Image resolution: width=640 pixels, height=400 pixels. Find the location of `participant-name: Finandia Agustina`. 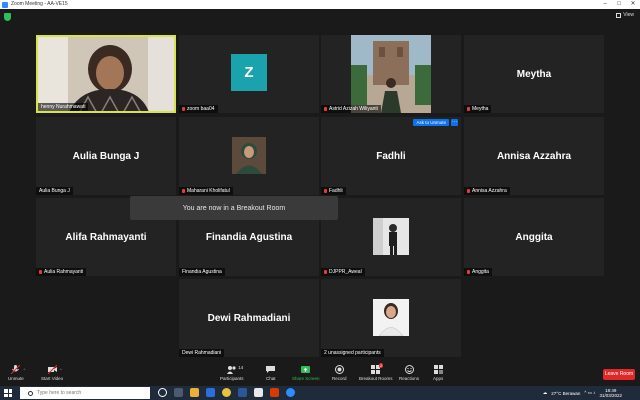

participant-name: Finandia Agustina is located at coordinates (202, 272).